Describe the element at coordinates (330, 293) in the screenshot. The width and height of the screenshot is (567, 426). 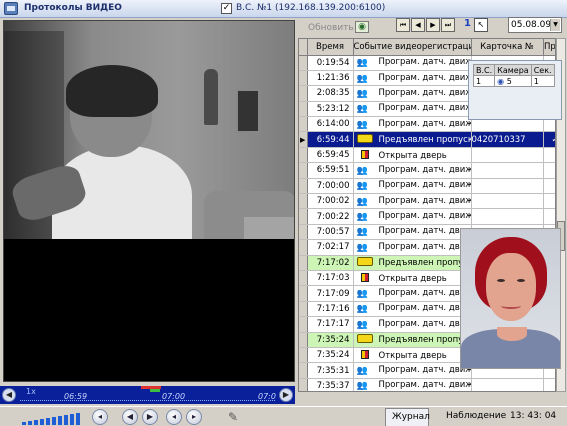
I see `cell-time: 7:17:09` at that location.